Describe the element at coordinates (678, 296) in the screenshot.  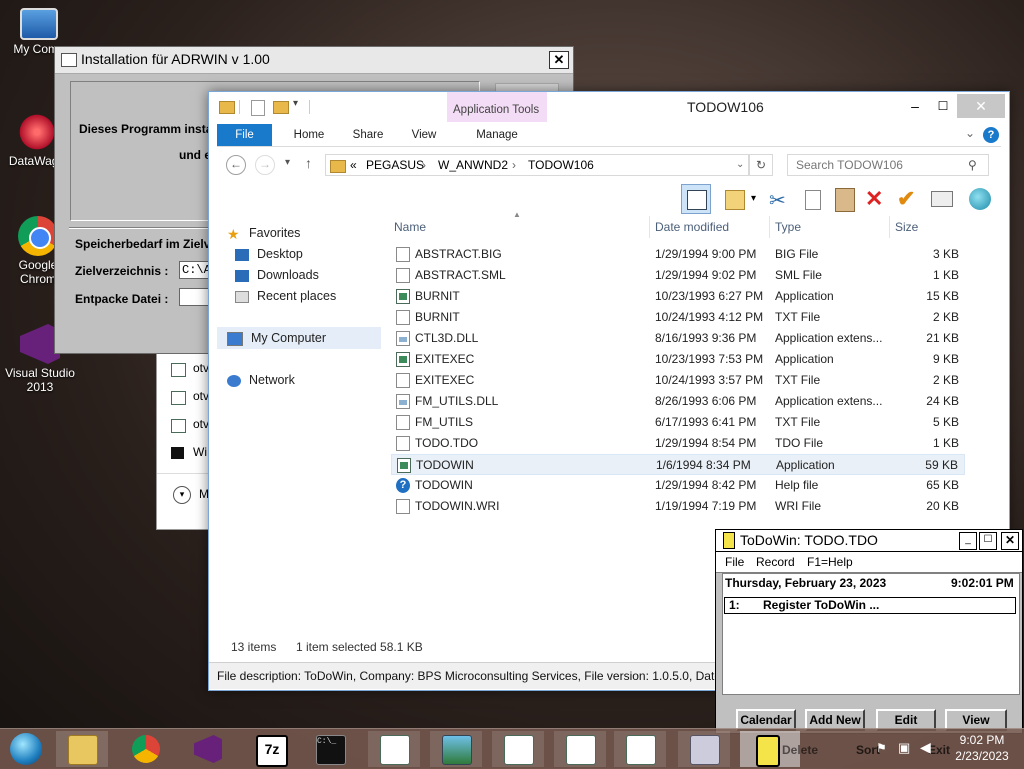
I see `file-row: BURNIT 10/23/1993 6:27 PM Application 15 KB` at that location.